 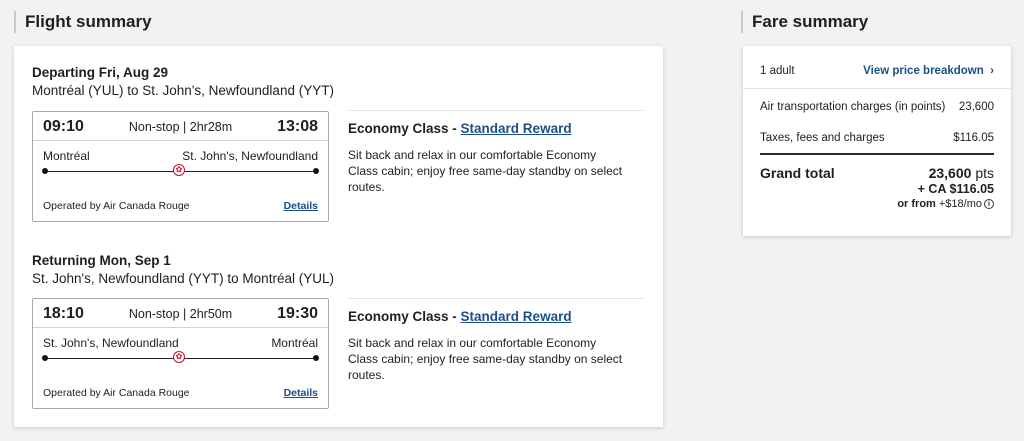 What do you see at coordinates (66, 156) in the screenshot?
I see `origin-city: Montréal` at bounding box center [66, 156].